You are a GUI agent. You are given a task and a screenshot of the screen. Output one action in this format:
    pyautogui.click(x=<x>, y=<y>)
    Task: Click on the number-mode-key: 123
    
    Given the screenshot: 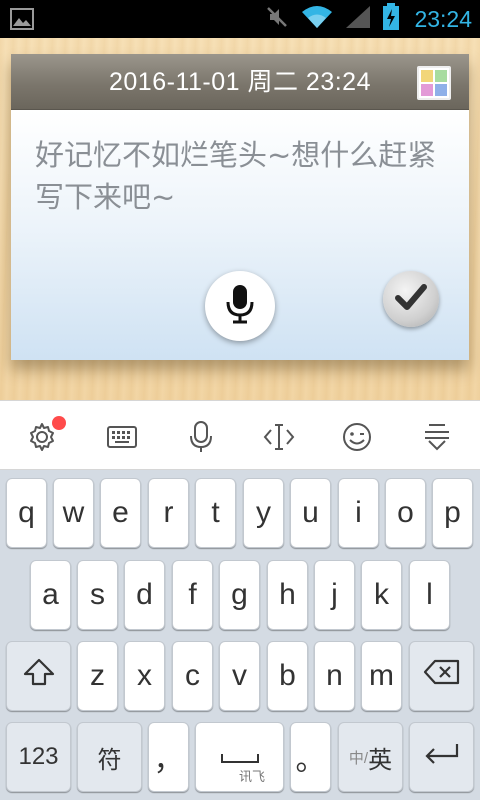 What is the action you would take?
    pyautogui.click(x=38, y=757)
    